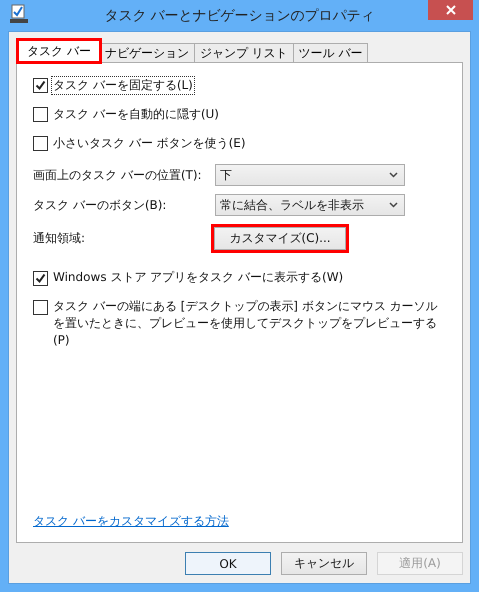 Image resolution: width=479 pixels, height=592 pixels. Describe the element at coordinates (59, 238) in the screenshot. I see `field-label: 通知領域:` at that location.